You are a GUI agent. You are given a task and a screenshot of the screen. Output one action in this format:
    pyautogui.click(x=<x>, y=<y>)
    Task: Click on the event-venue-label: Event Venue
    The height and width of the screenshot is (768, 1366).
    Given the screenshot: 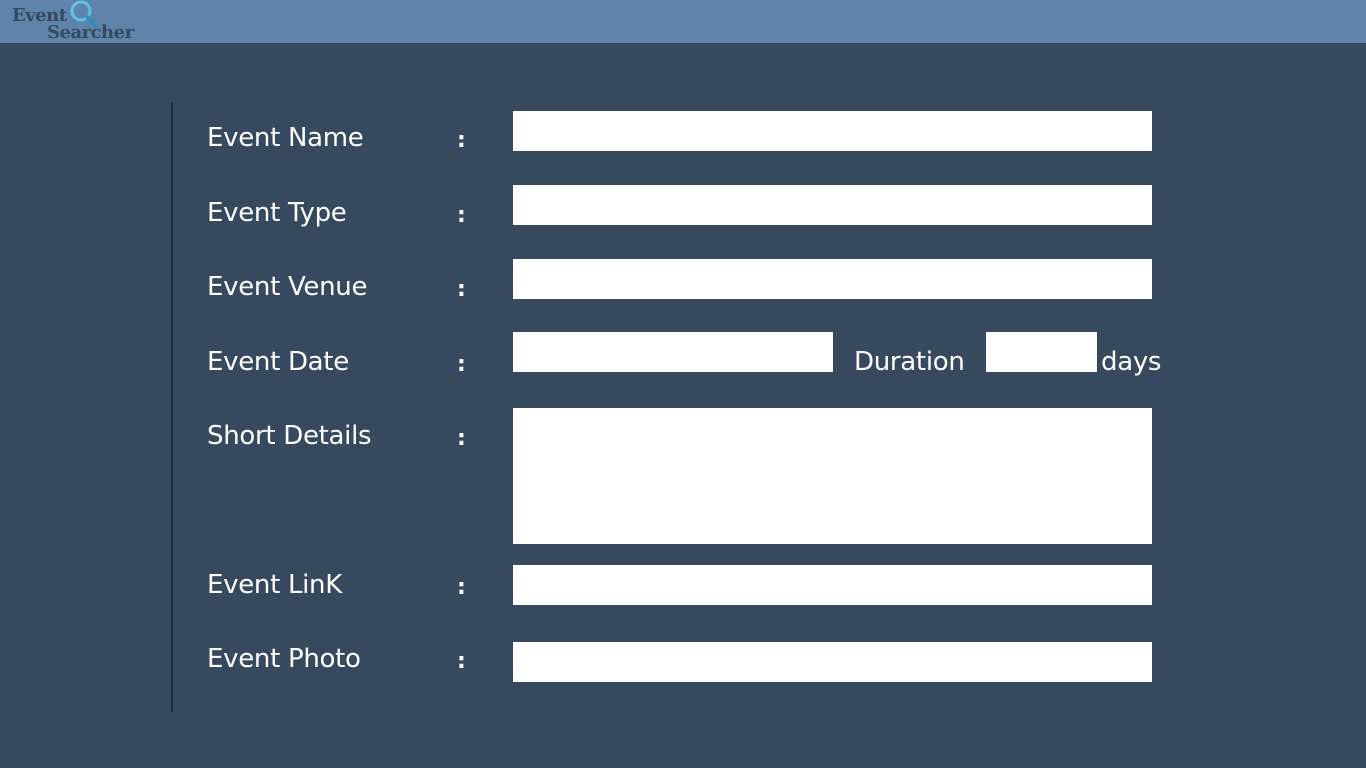 What is the action you would take?
    pyautogui.click(x=287, y=287)
    